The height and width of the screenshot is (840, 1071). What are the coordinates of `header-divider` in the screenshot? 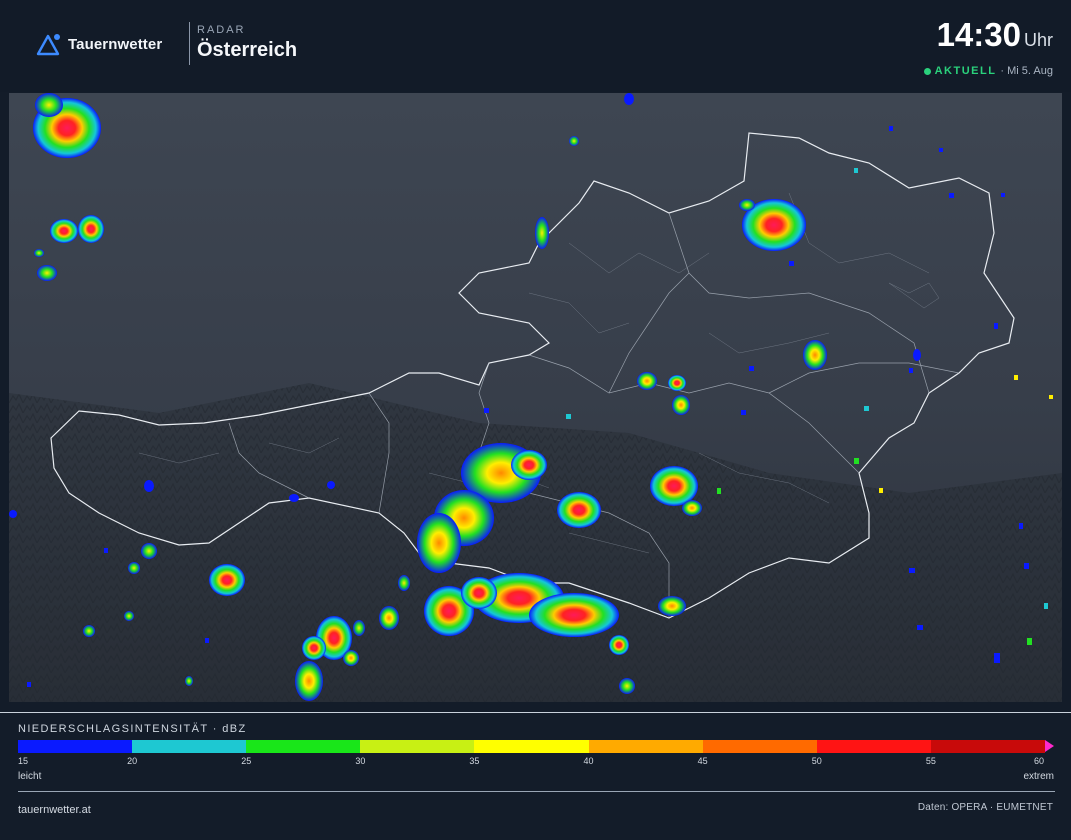 It's located at (189, 43).